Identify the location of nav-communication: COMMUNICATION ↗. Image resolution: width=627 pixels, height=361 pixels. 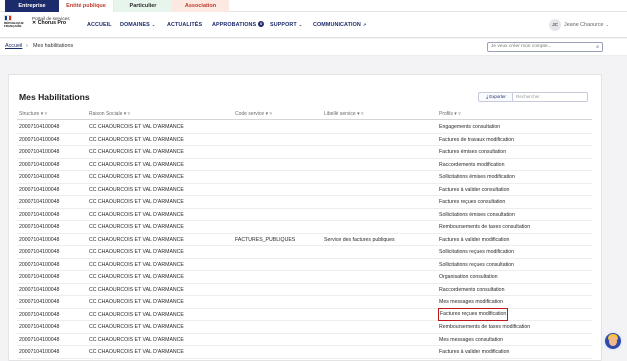
(339, 25).